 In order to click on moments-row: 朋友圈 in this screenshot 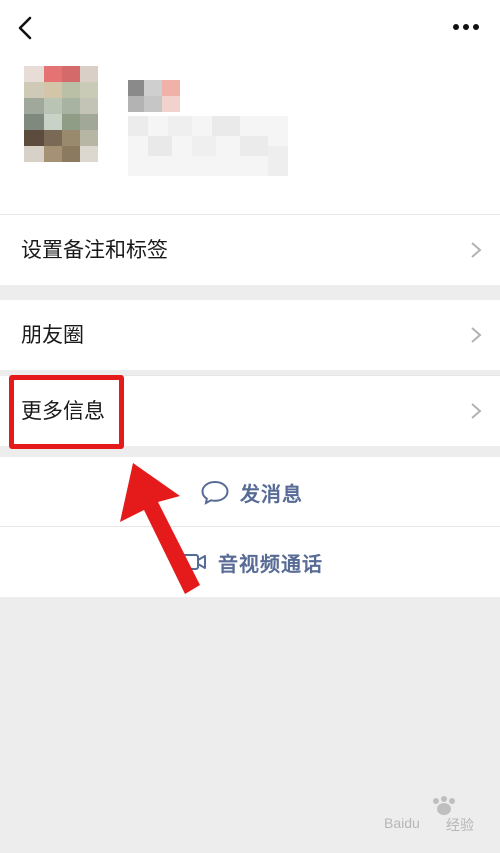, I will do `click(250, 335)`.